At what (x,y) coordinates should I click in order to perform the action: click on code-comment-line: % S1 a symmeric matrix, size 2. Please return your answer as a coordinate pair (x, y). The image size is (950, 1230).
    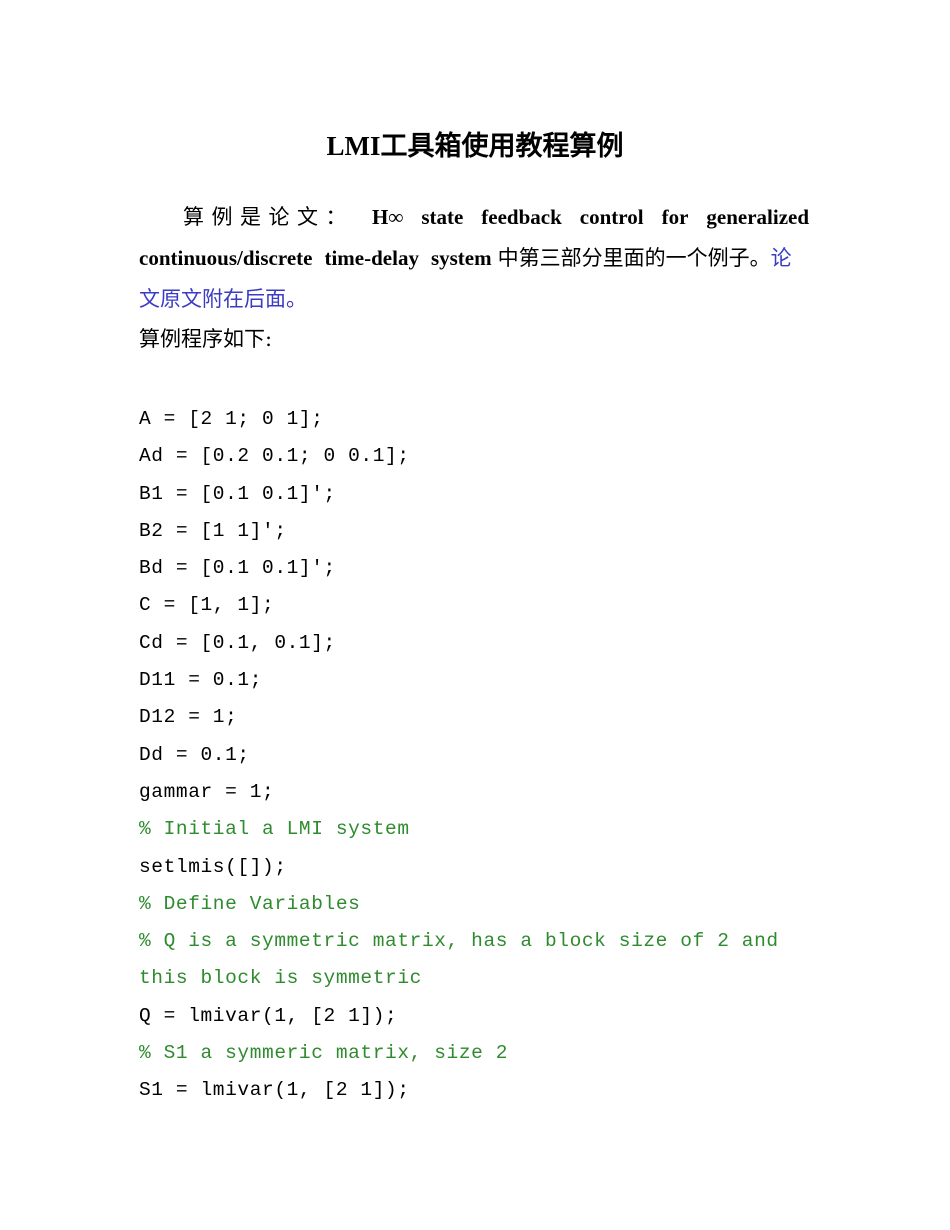
    Looking at the image, I should click on (324, 1053).